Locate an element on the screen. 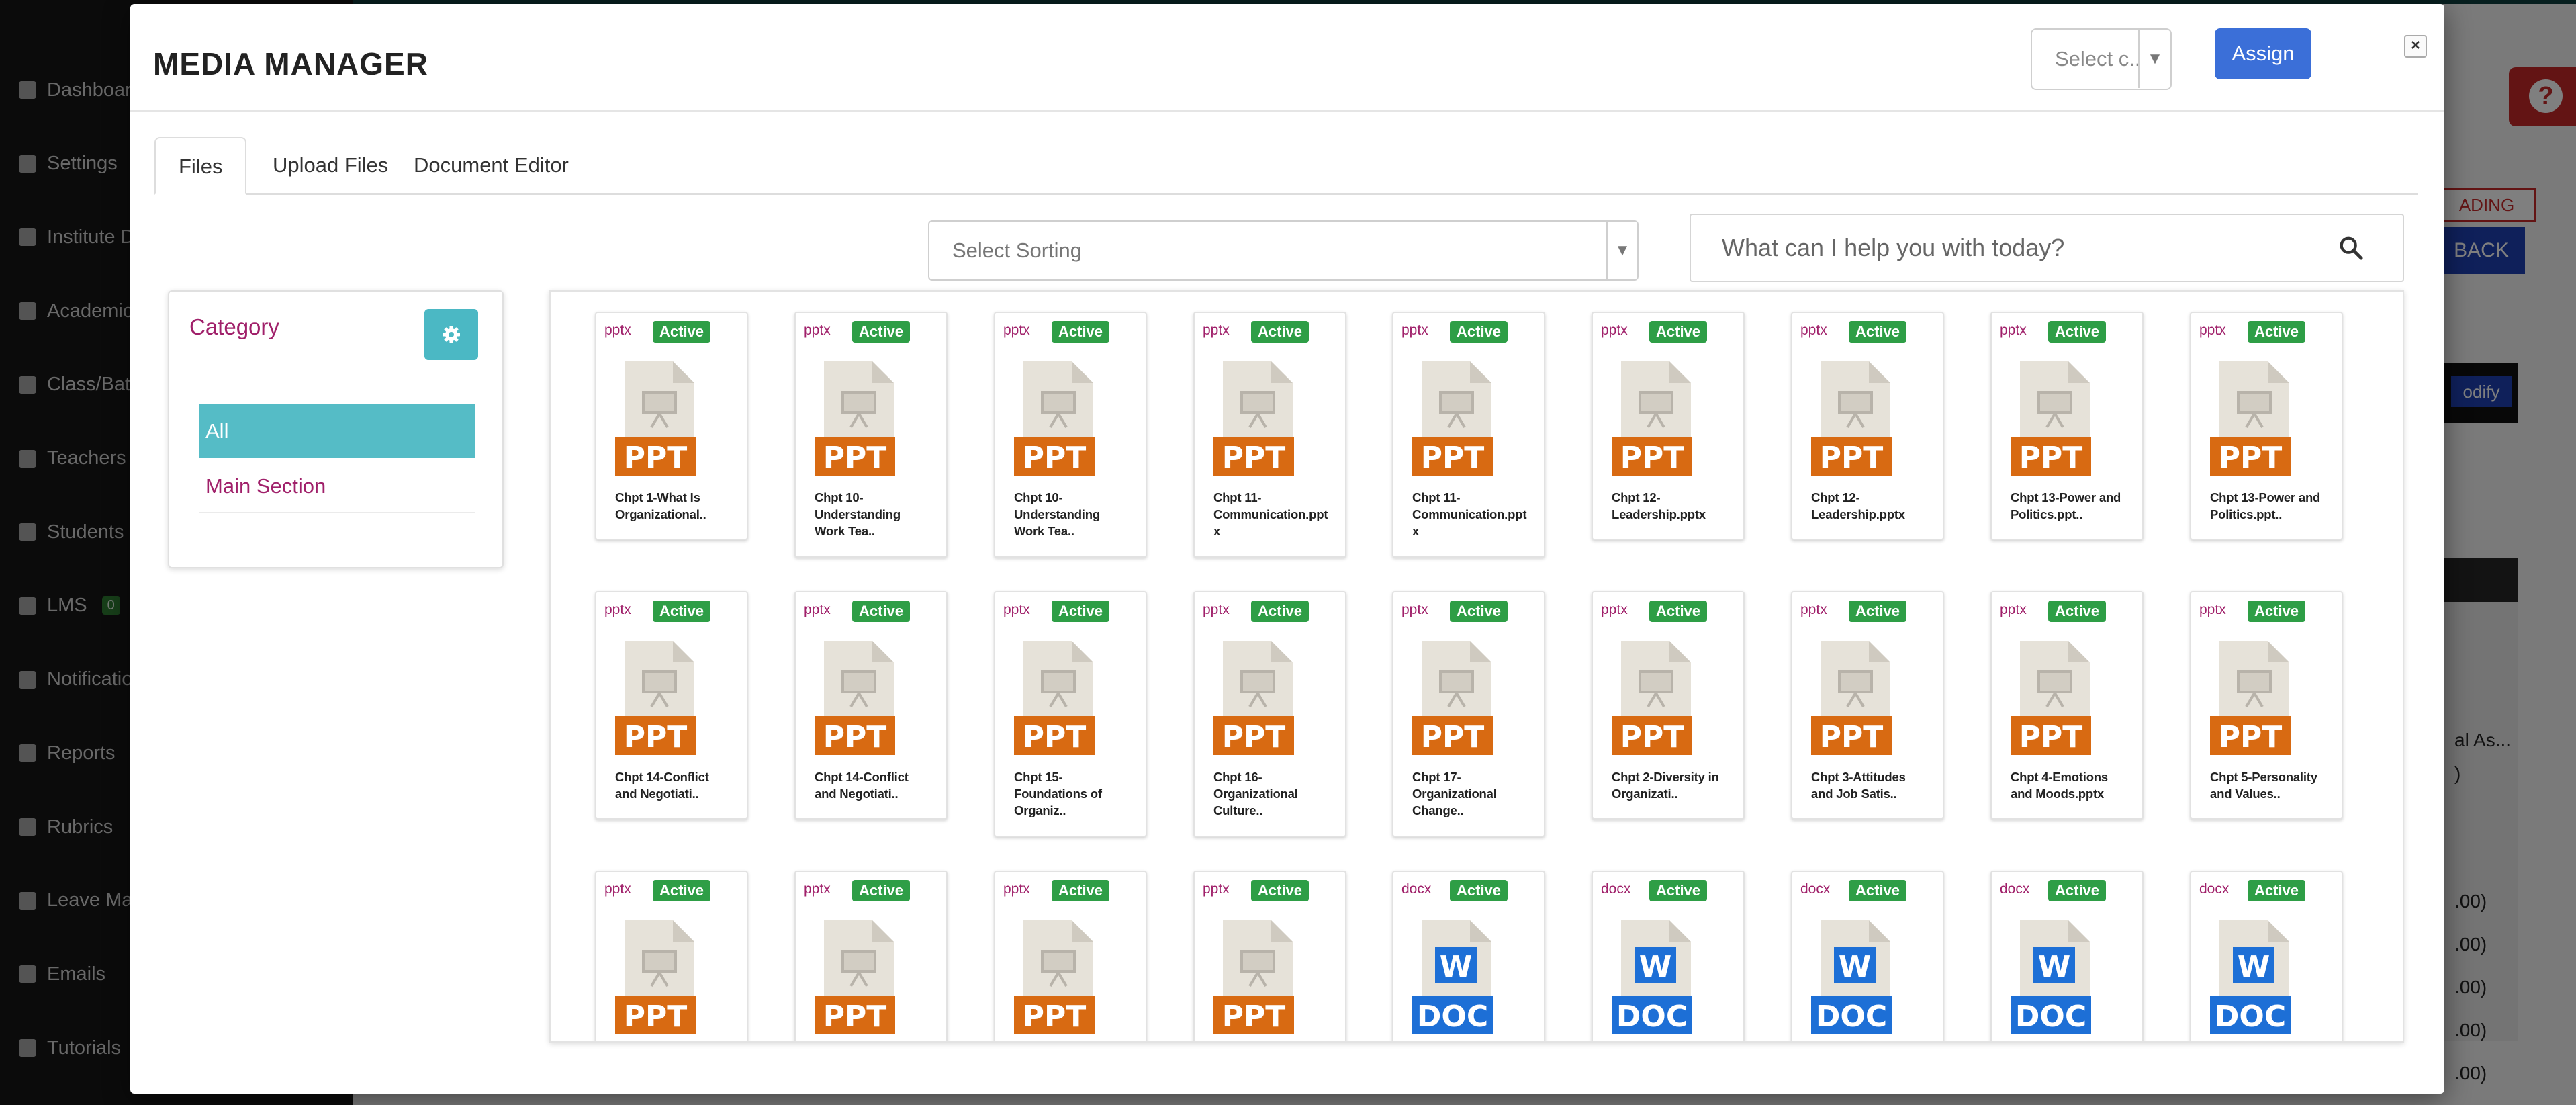  search-icon is located at coordinates (2351, 248).